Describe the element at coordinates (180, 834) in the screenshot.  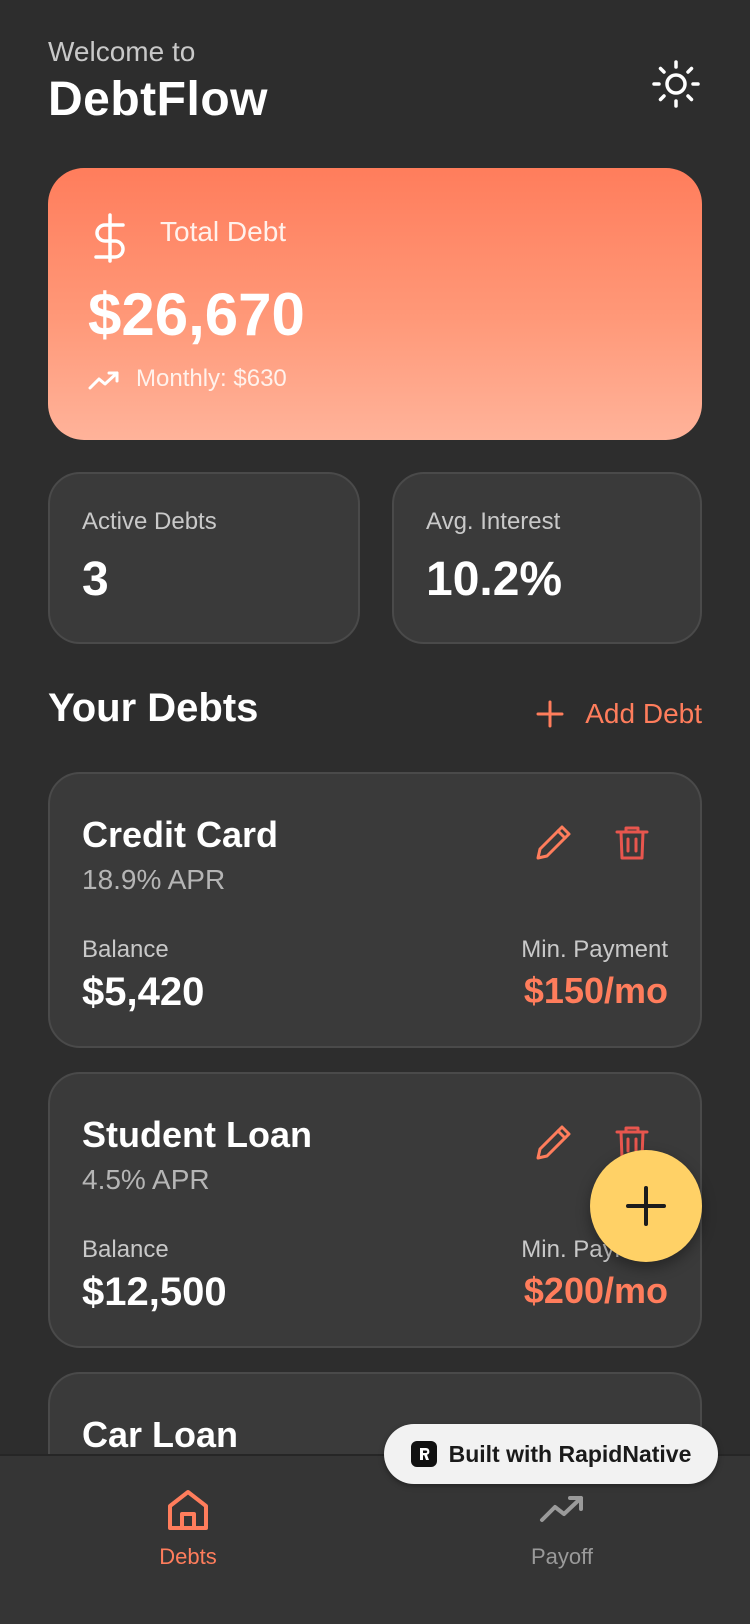
I see `debt-name: Credit Card` at that location.